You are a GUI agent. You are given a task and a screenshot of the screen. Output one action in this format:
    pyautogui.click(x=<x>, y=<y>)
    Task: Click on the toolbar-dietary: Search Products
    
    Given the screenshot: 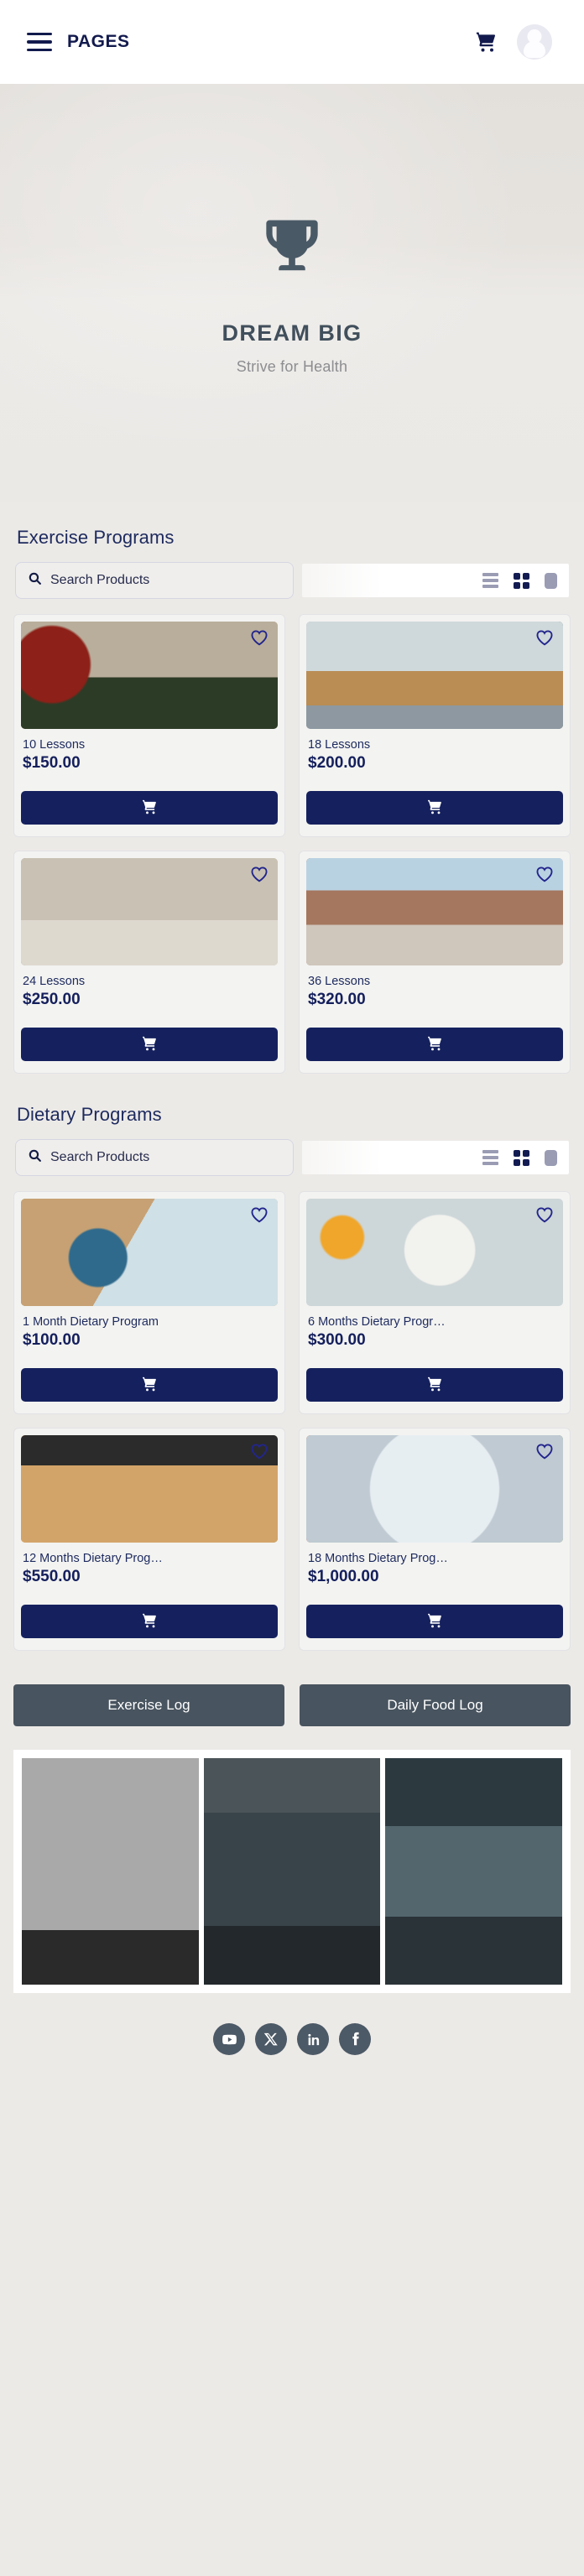 What is the action you would take?
    pyautogui.click(x=292, y=1165)
    